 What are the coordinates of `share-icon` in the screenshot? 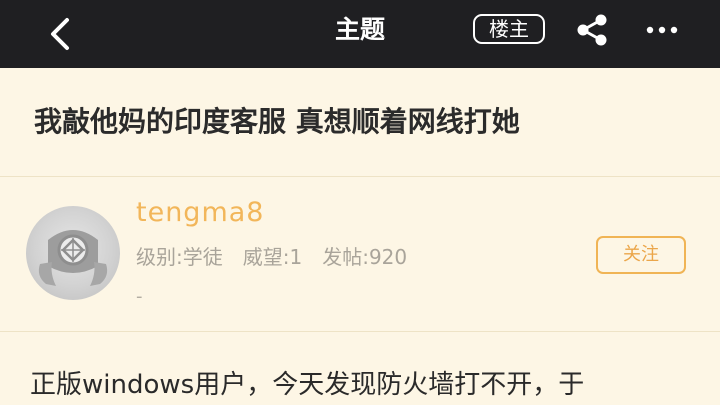 It's located at (592, 30).